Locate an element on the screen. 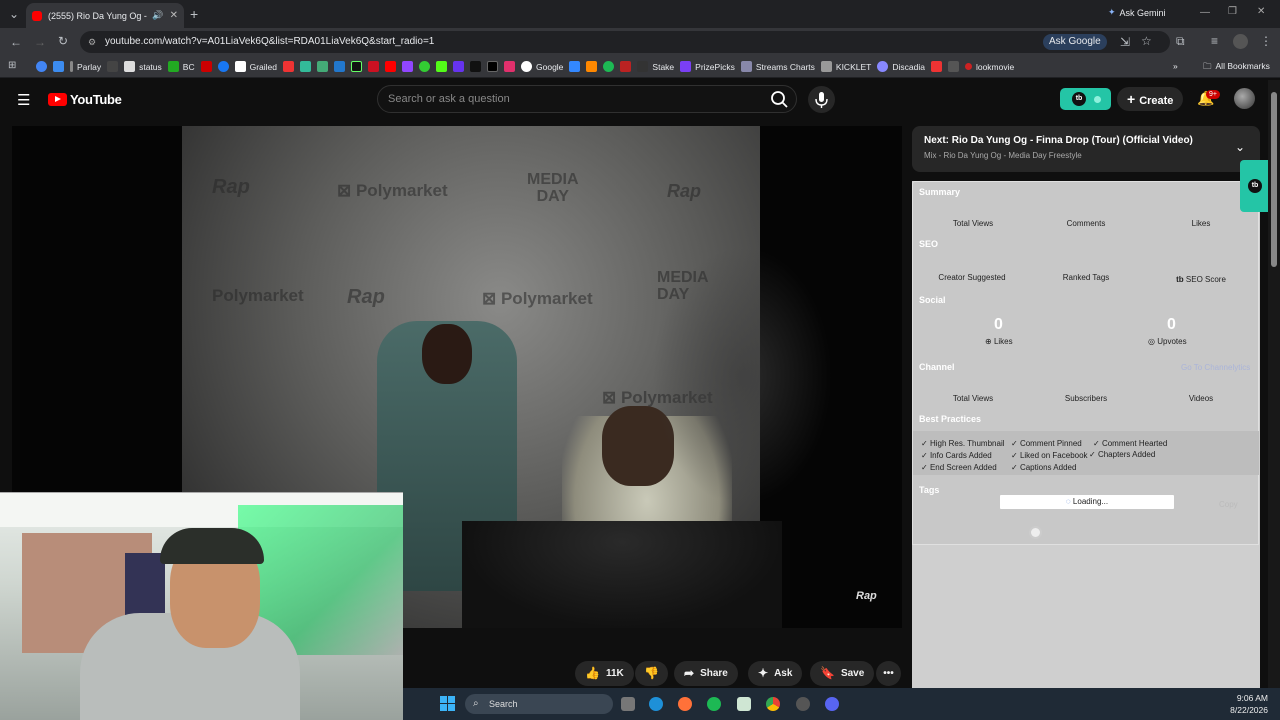 The width and height of the screenshot is (1280, 720). bp-item: ✓ Liked on Facebook is located at coordinates (1049, 455).